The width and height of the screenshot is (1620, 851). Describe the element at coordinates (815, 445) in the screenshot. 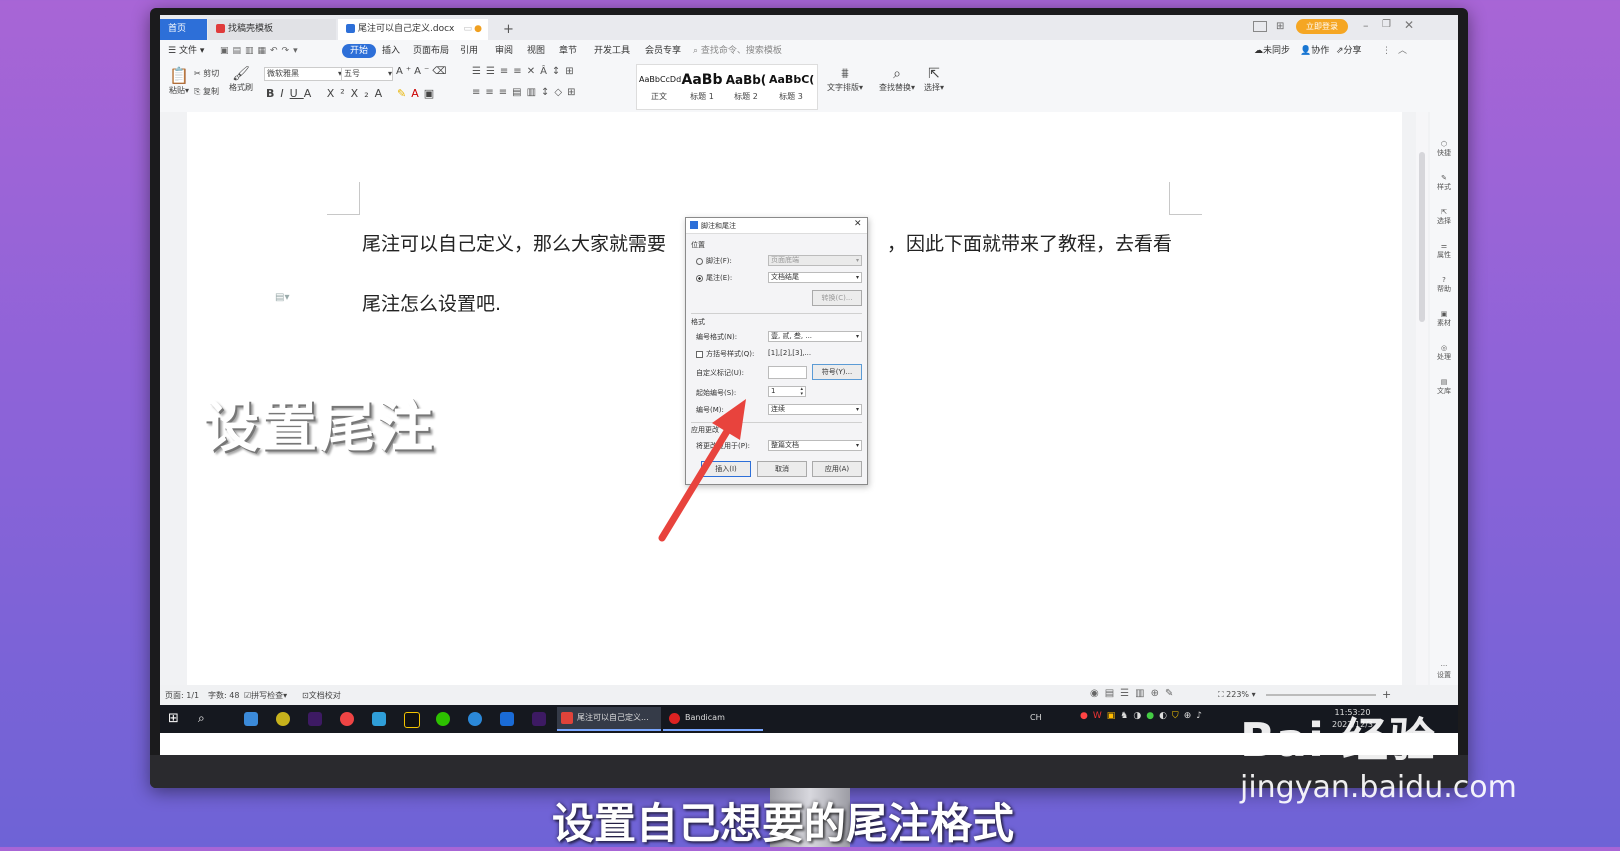

I see `apply-to-select: 整篇文档 ▾` at that location.